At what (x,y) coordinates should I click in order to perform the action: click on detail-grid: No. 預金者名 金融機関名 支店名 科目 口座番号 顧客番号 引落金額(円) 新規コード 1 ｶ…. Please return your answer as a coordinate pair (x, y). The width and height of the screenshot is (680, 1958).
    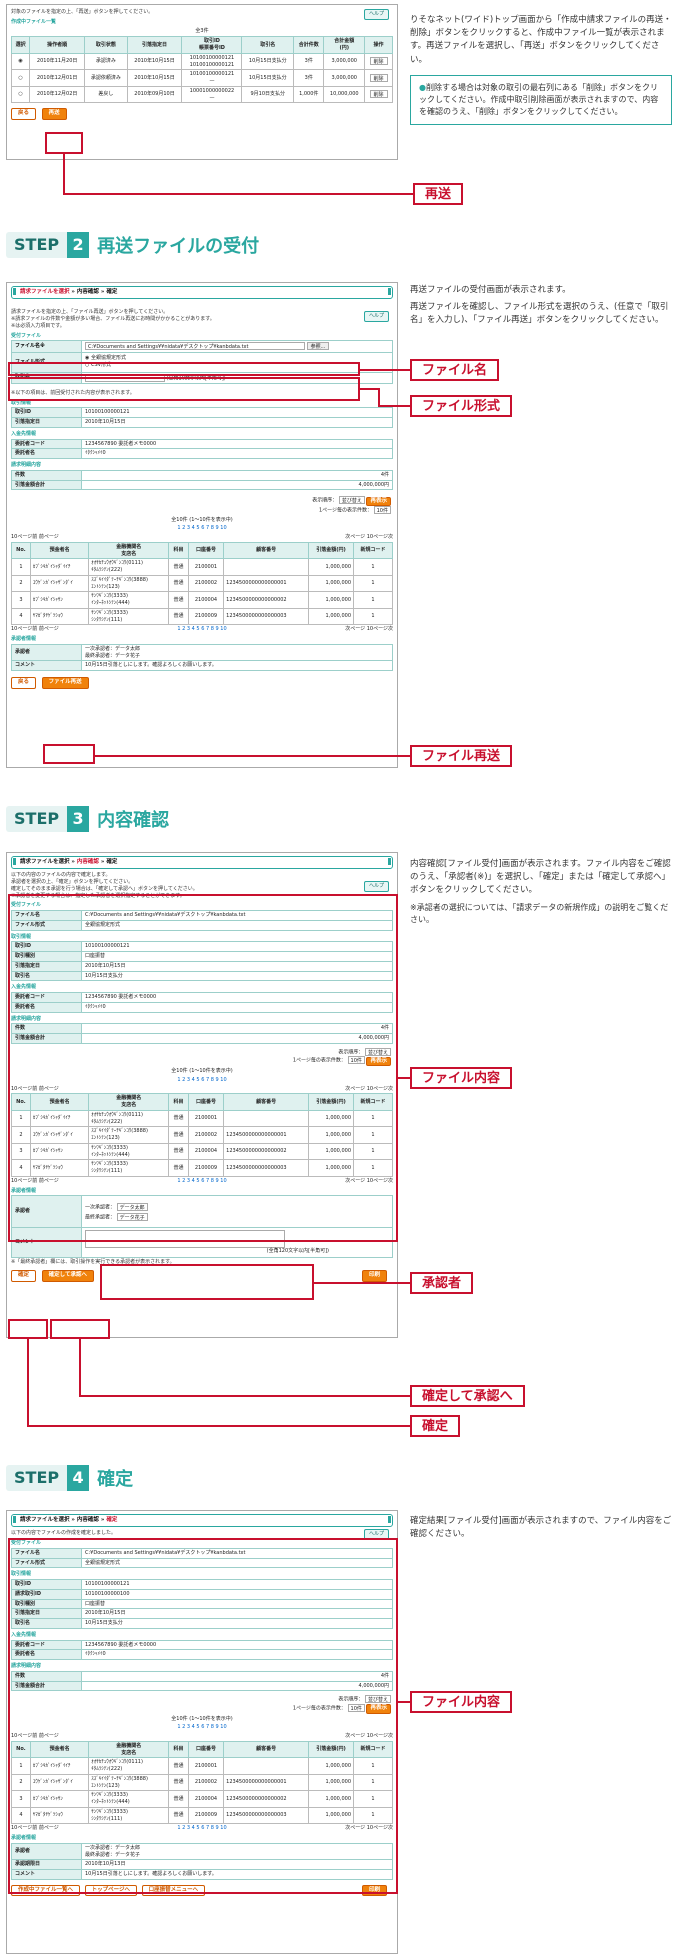
    Looking at the image, I should click on (202, 583).